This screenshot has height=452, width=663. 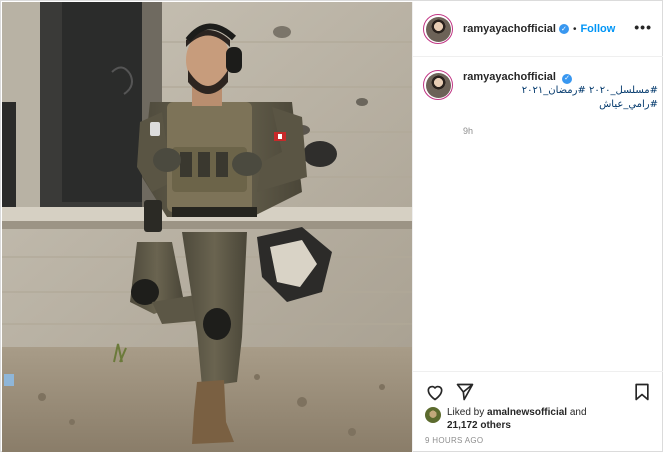 I want to click on post-header: ramyayachofficial ✓ • Follow •••, so click(x=538, y=29).